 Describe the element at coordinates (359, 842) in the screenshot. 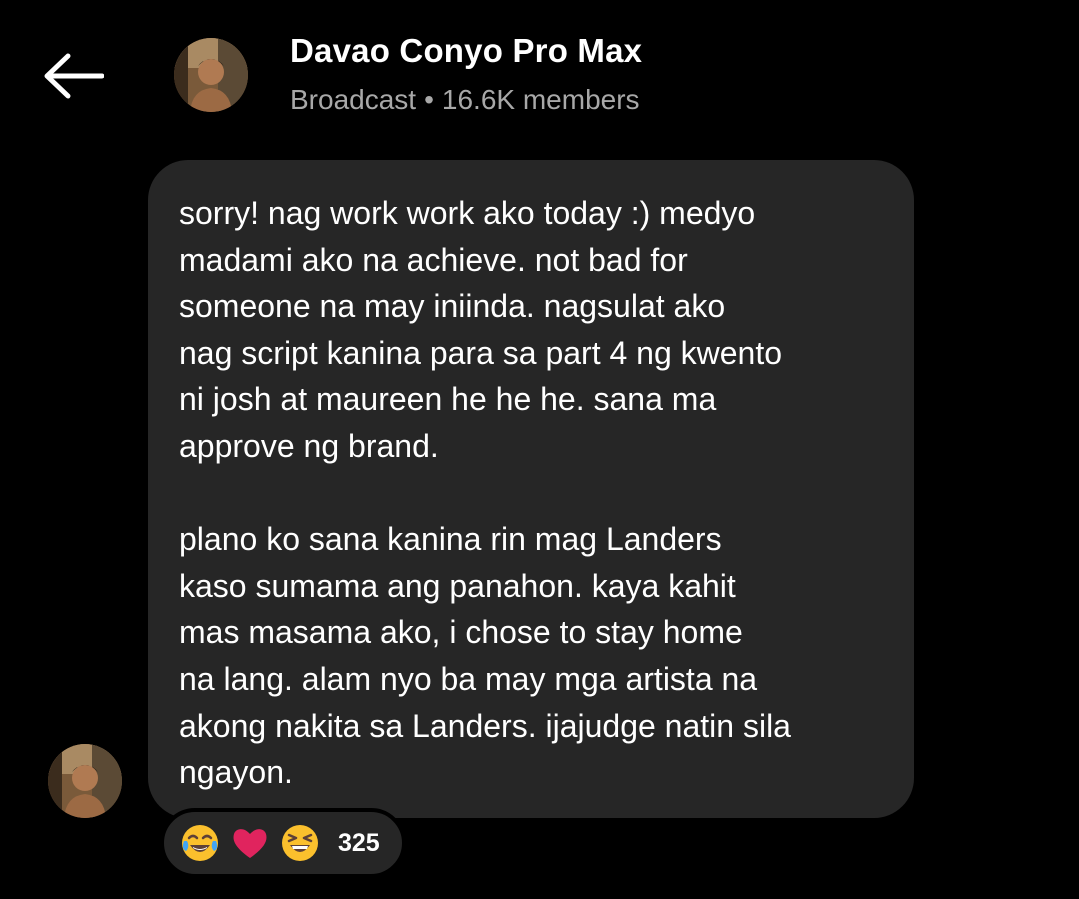

I see `reaction-count: 325` at that location.